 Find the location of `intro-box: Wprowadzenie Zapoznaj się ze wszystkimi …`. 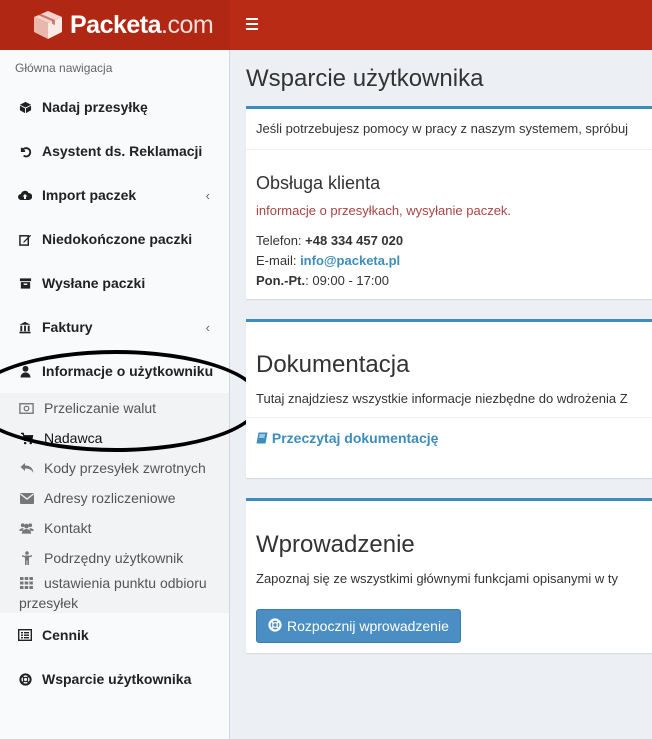

intro-box: Wprowadzenie Zapoznaj się ze wszystkimi … is located at coordinates (449, 575).